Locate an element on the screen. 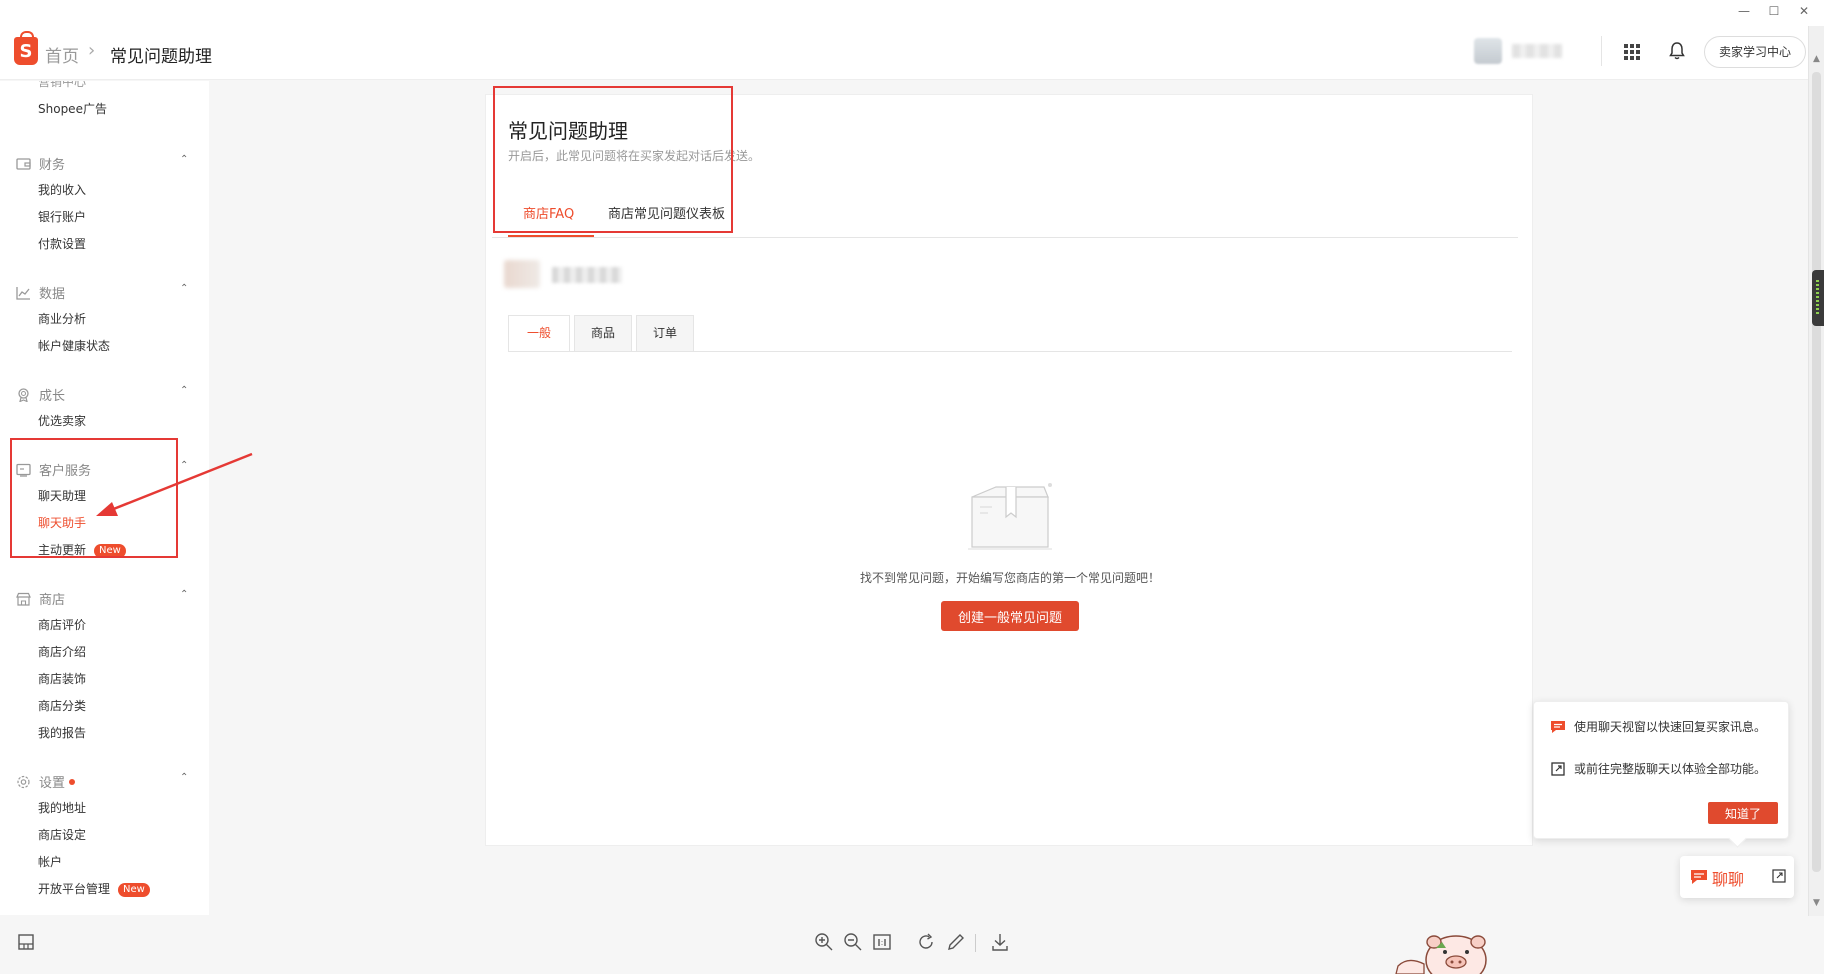 This screenshot has width=1824, height=974. store-icon is located at coordinates (23, 599).